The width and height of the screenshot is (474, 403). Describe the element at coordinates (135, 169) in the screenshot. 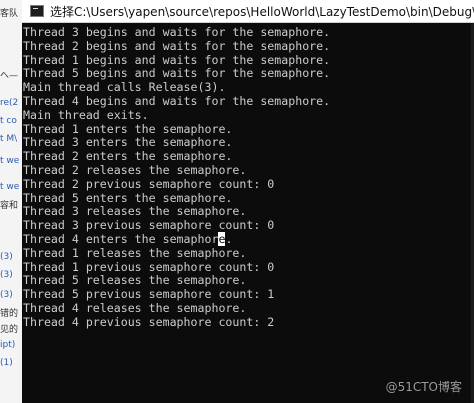

I see `console-line: Thread 2 releases the semaphore.` at that location.